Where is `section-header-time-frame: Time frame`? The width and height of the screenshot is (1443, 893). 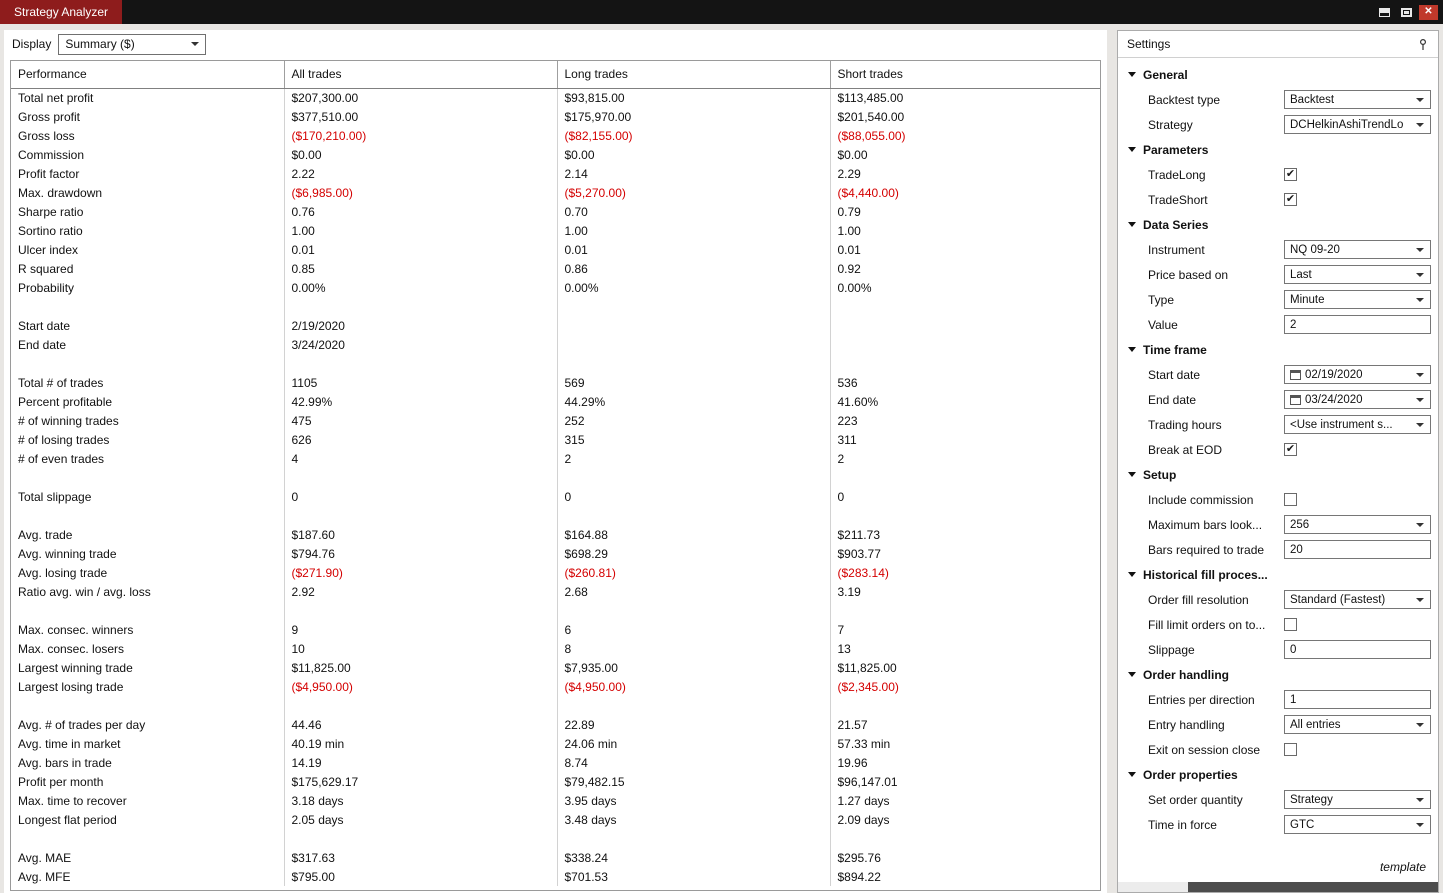 section-header-time-frame: Time frame is located at coordinates (1278, 349).